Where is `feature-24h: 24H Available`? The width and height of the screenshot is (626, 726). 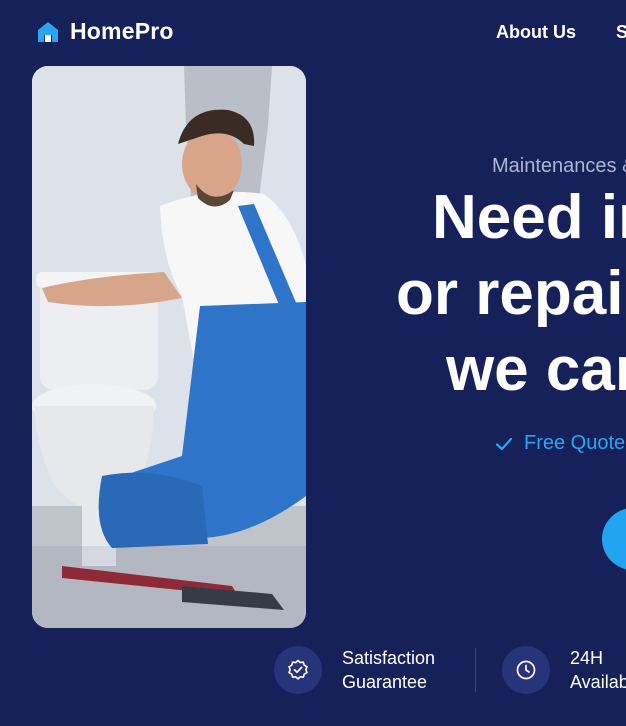 feature-24h: 24H Available is located at coordinates (564, 670).